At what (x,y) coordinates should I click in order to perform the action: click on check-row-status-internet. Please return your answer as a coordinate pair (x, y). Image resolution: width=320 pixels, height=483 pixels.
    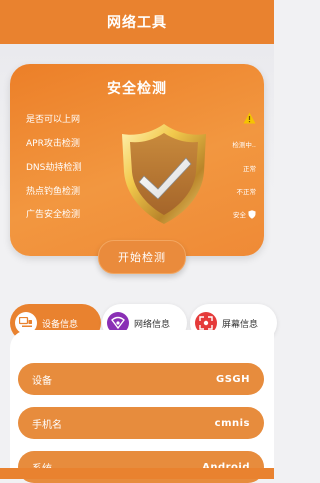
    Looking at the image, I should click on (249, 118).